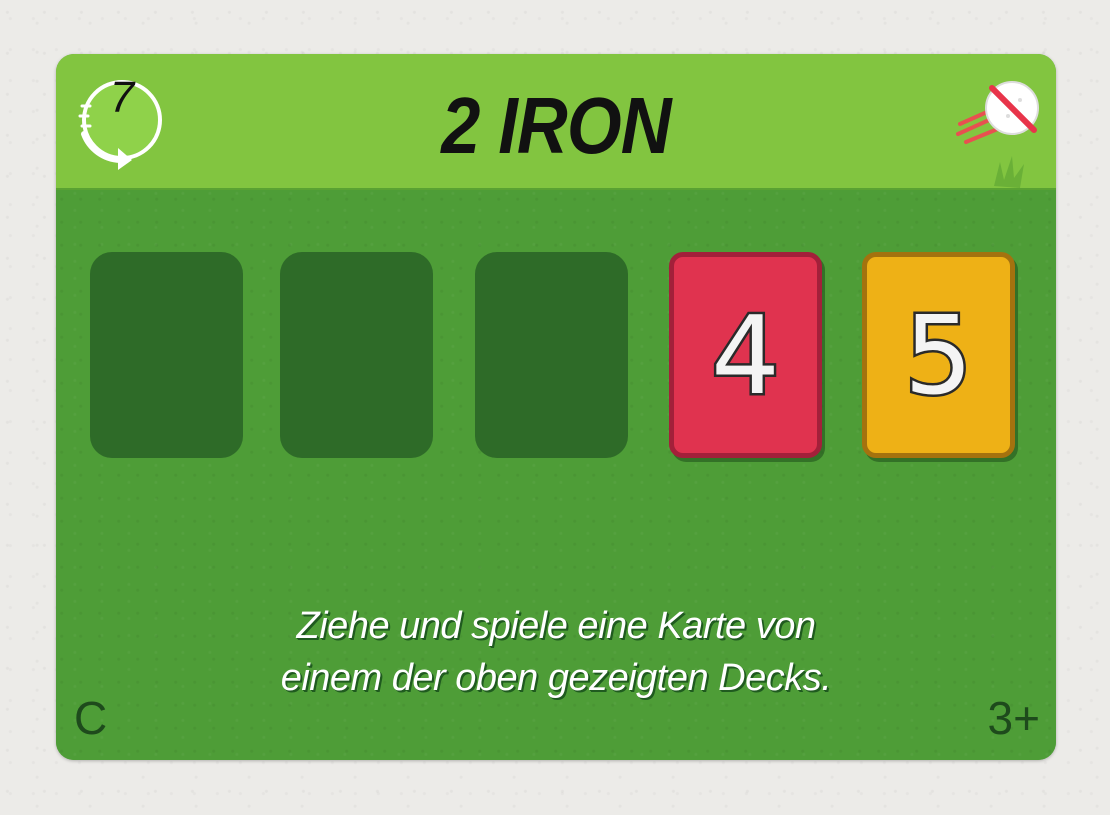 This screenshot has height=815, width=1110. Describe the element at coordinates (1013, 718) in the screenshot. I see `player-count: 3+` at that location.